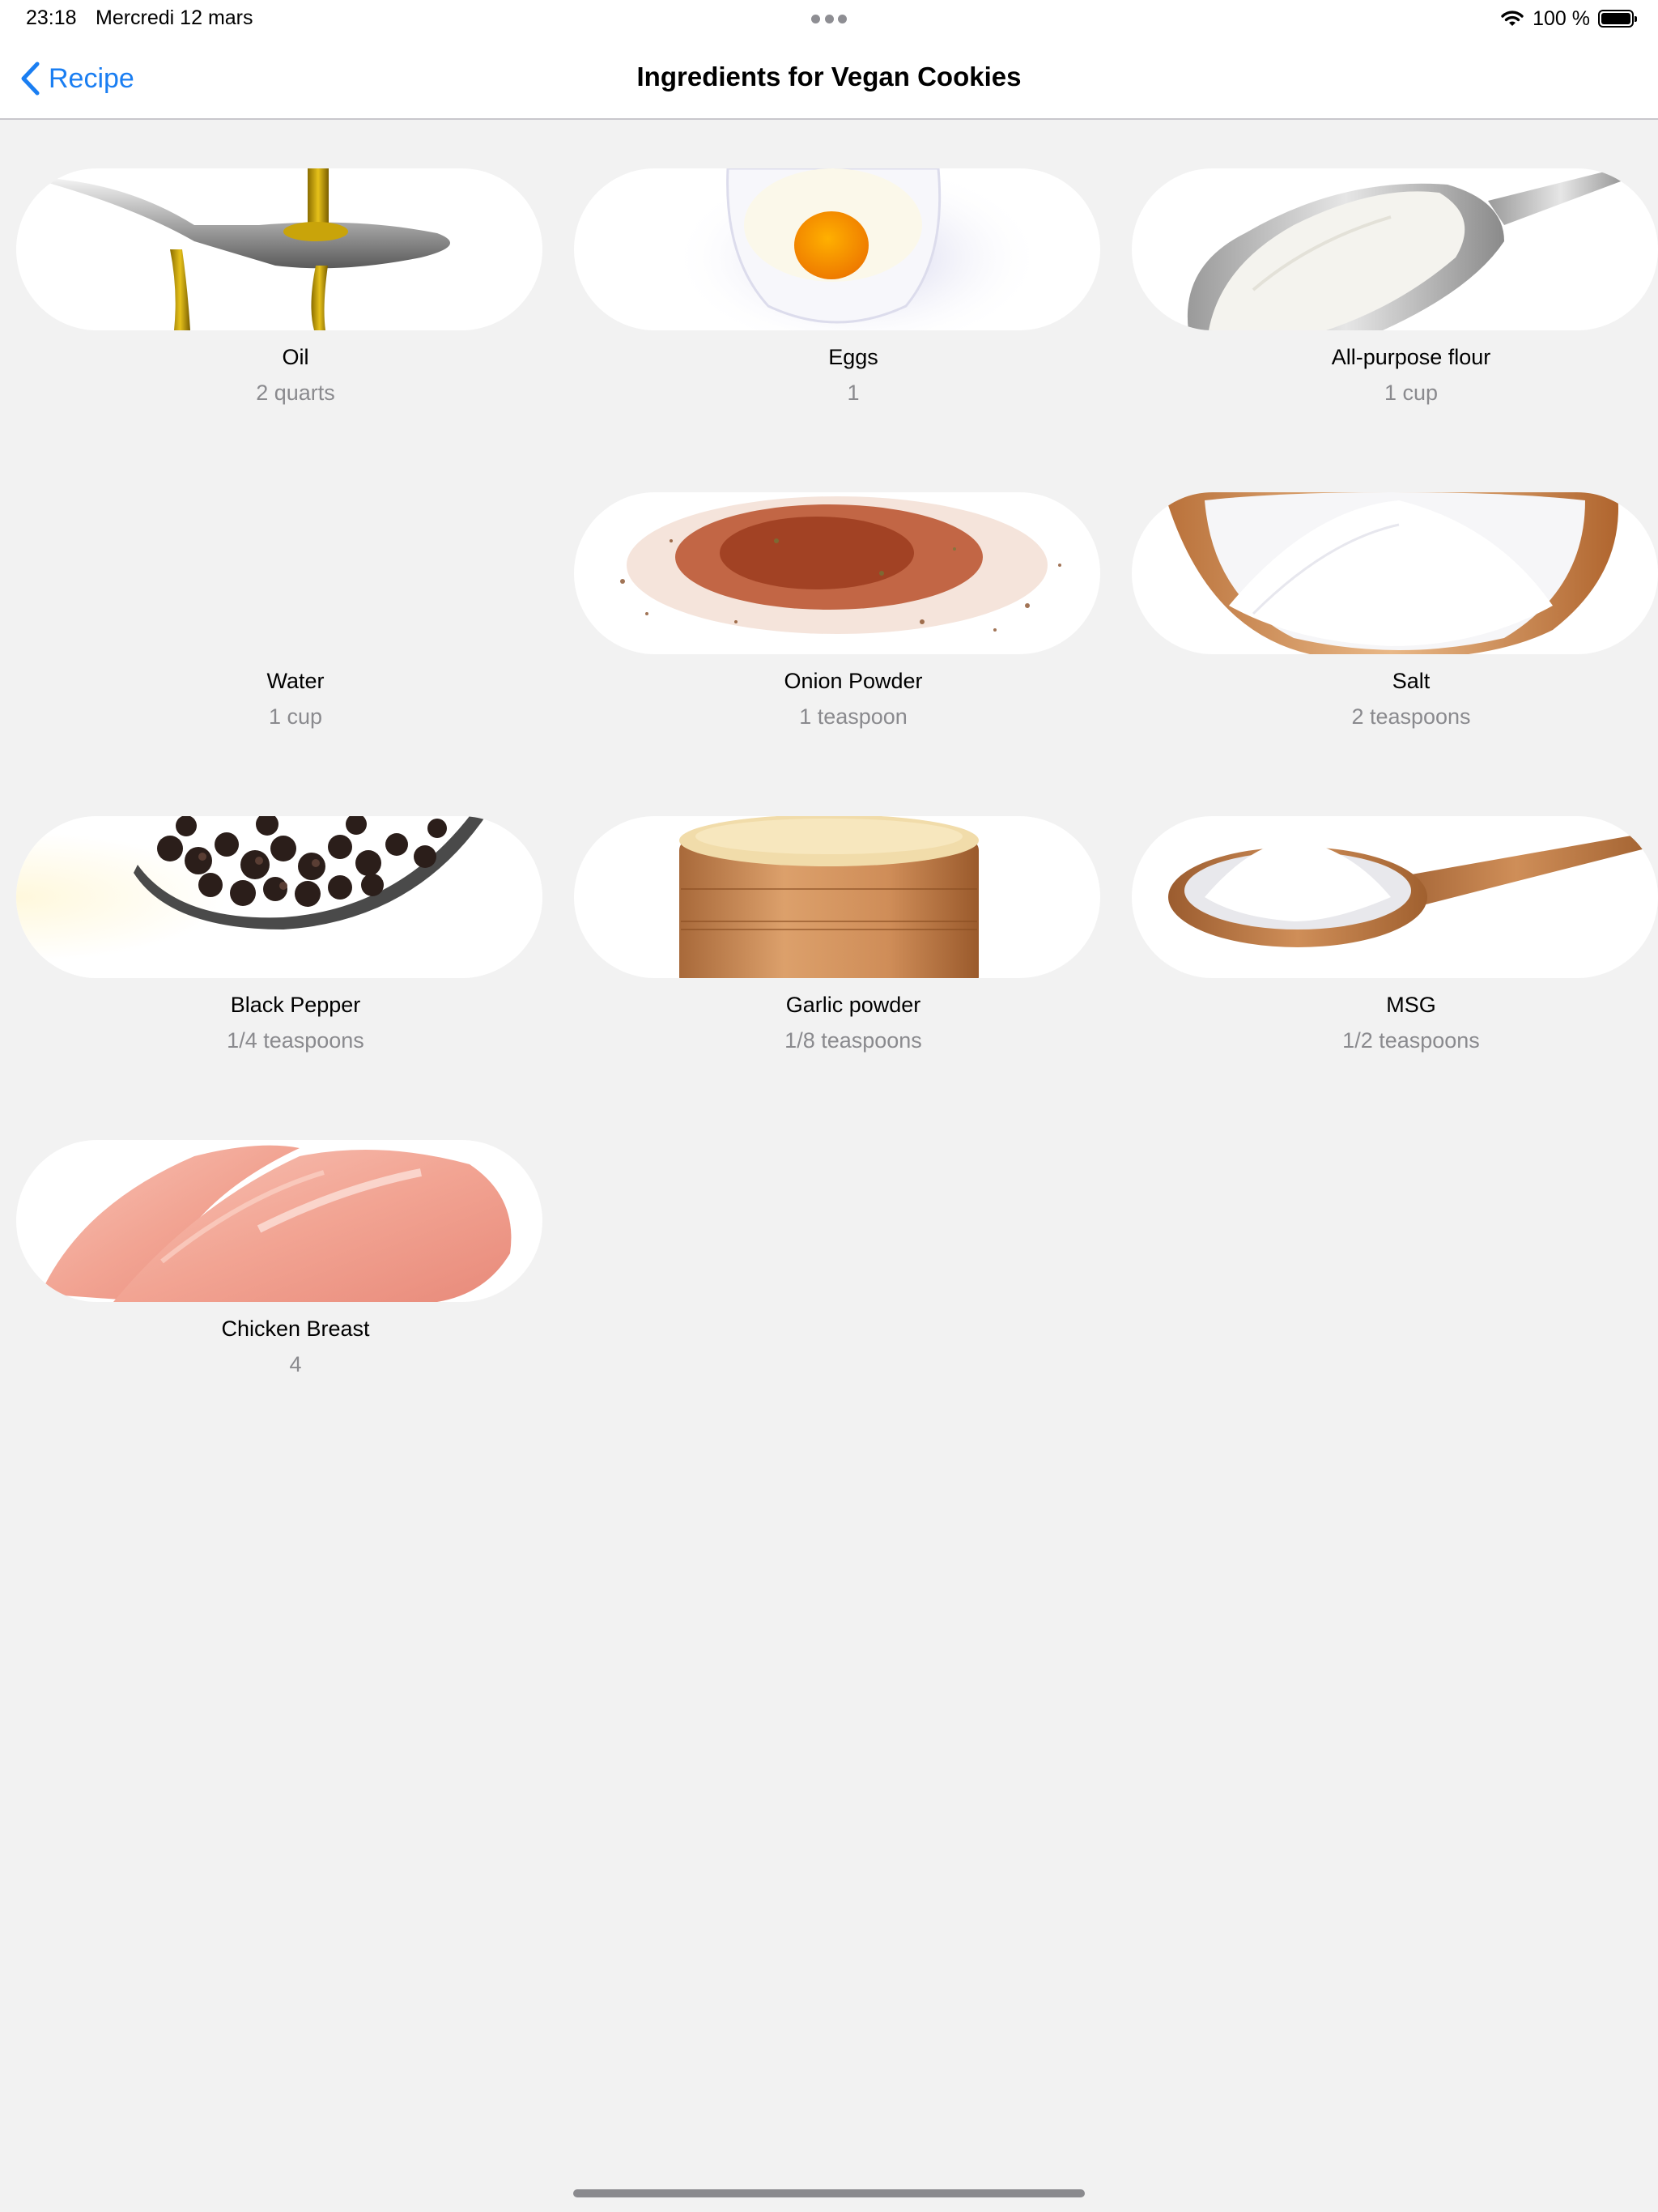  I want to click on ingredient-image-garlic-powder, so click(837, 897).